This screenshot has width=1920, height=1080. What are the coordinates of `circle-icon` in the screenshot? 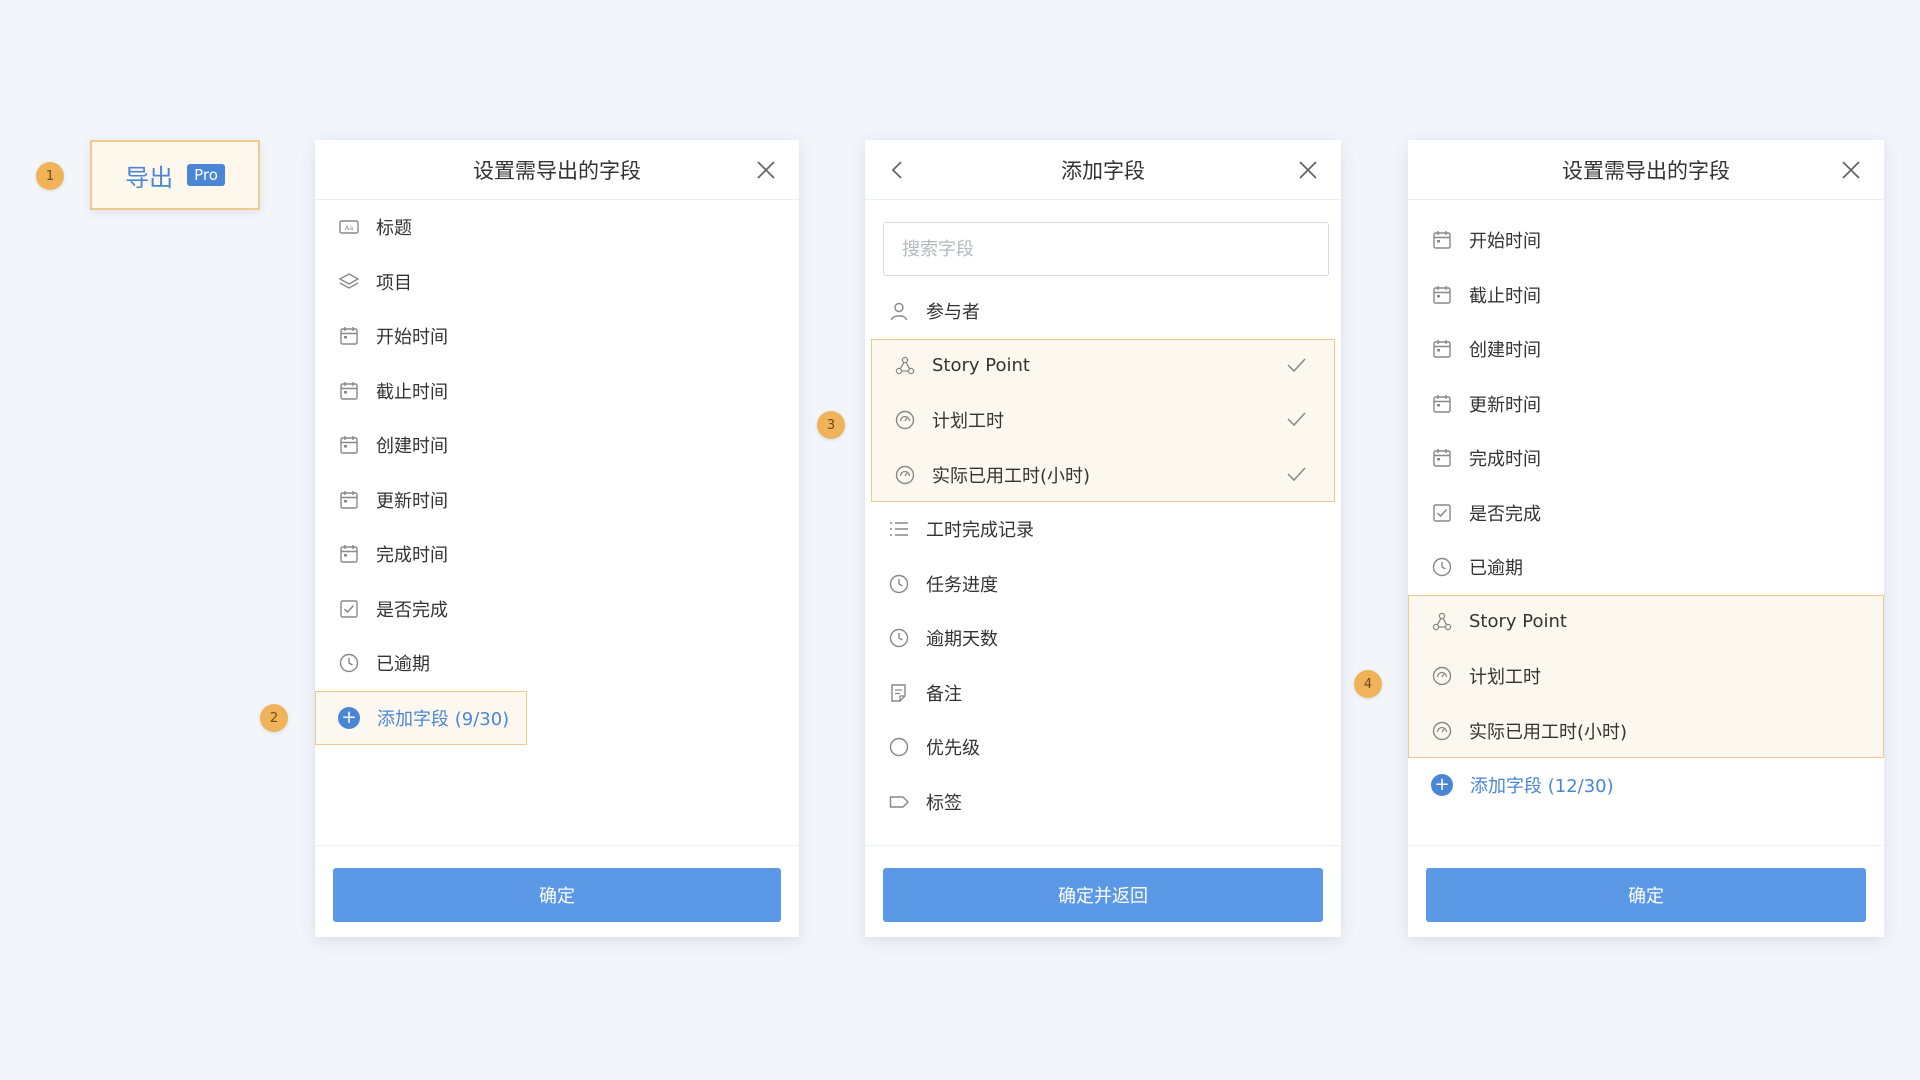 It's located at (899, 747).